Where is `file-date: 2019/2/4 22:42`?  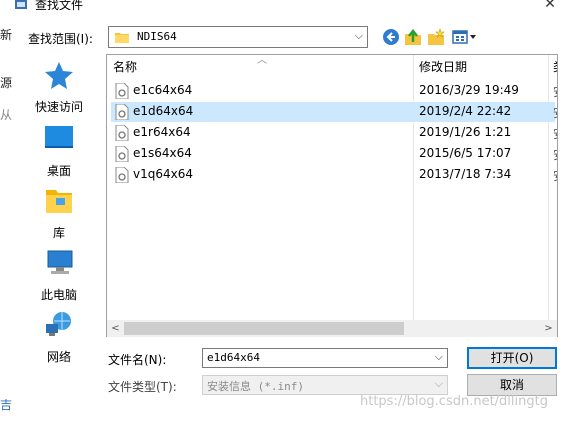
file-date: 2019/2/4 22:42 is located at coordinates (465, 111).